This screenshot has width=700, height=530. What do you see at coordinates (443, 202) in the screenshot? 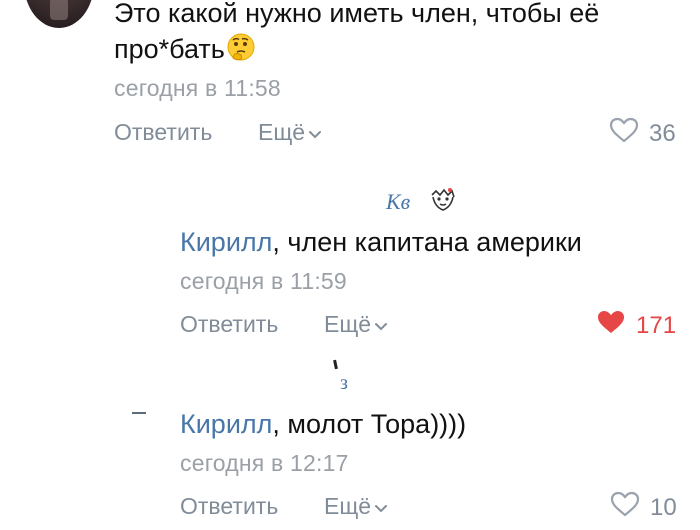
I see `scribble-drawing-icon` at bounding box center [443, 202].